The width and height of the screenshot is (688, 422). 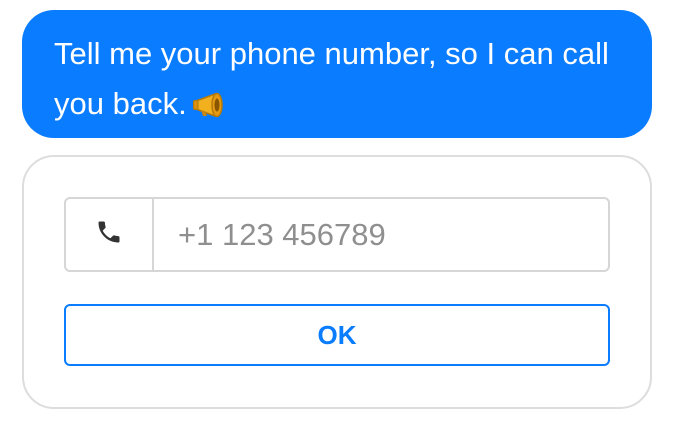 I want to click on phone-field, so click(x=337, y=234).